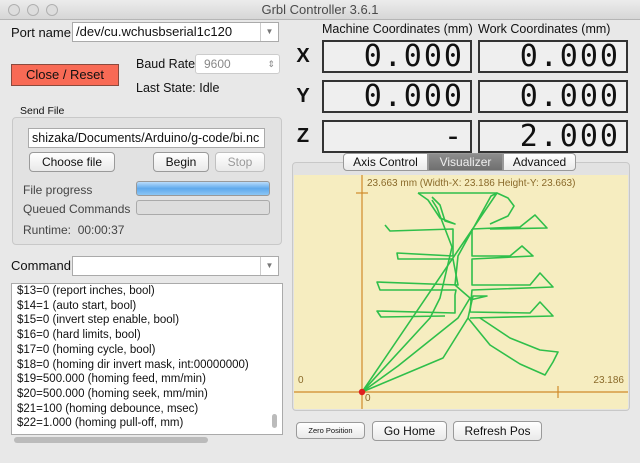 The height and width of the screenshot is (463, 640). I want to click on minimize-window-button, so click(33, 10).